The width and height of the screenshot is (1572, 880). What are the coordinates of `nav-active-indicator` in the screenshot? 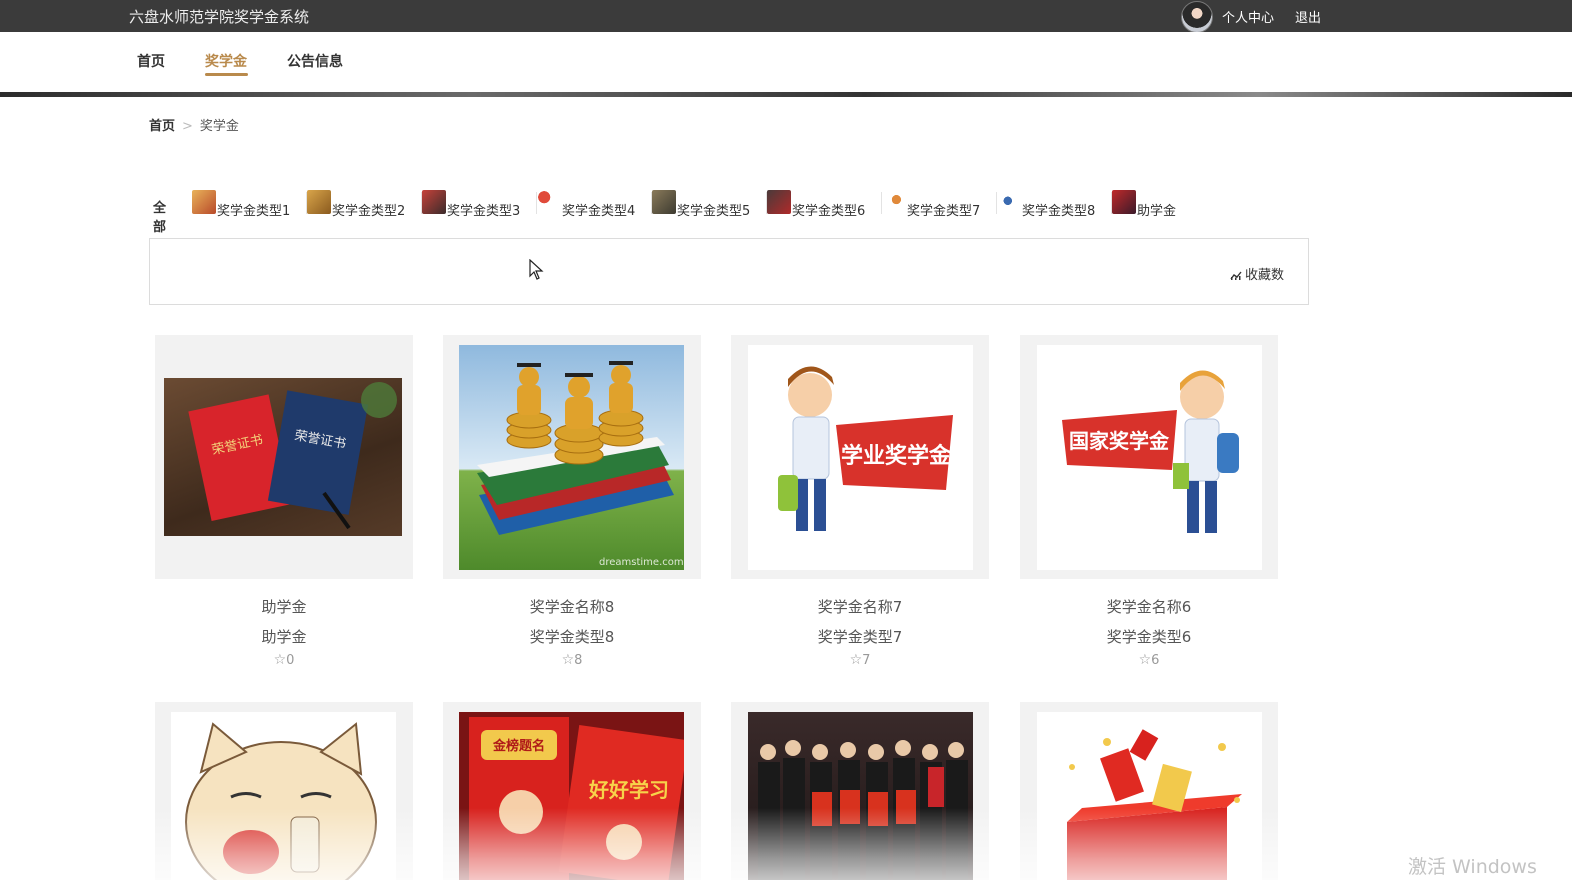 It's located at (226, 74).